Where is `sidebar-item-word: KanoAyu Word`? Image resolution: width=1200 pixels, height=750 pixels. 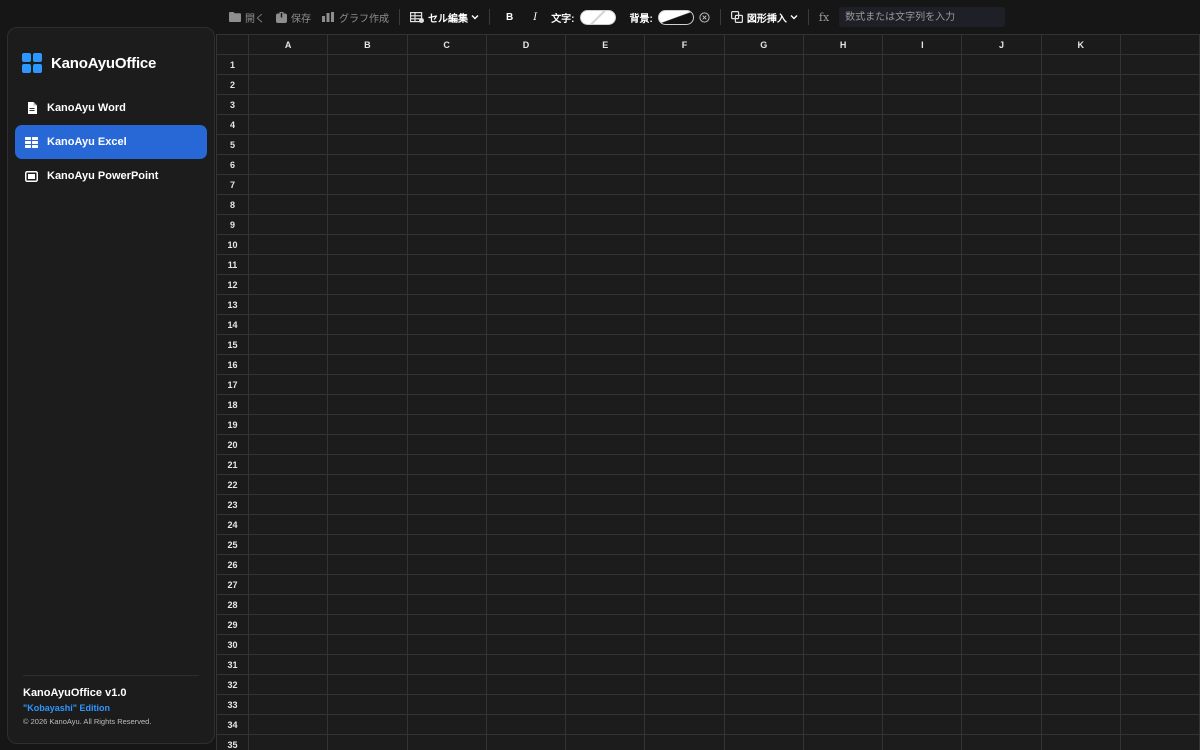 sidebar-item-word: KanoAyu Word is located at coordinates (111, 108).